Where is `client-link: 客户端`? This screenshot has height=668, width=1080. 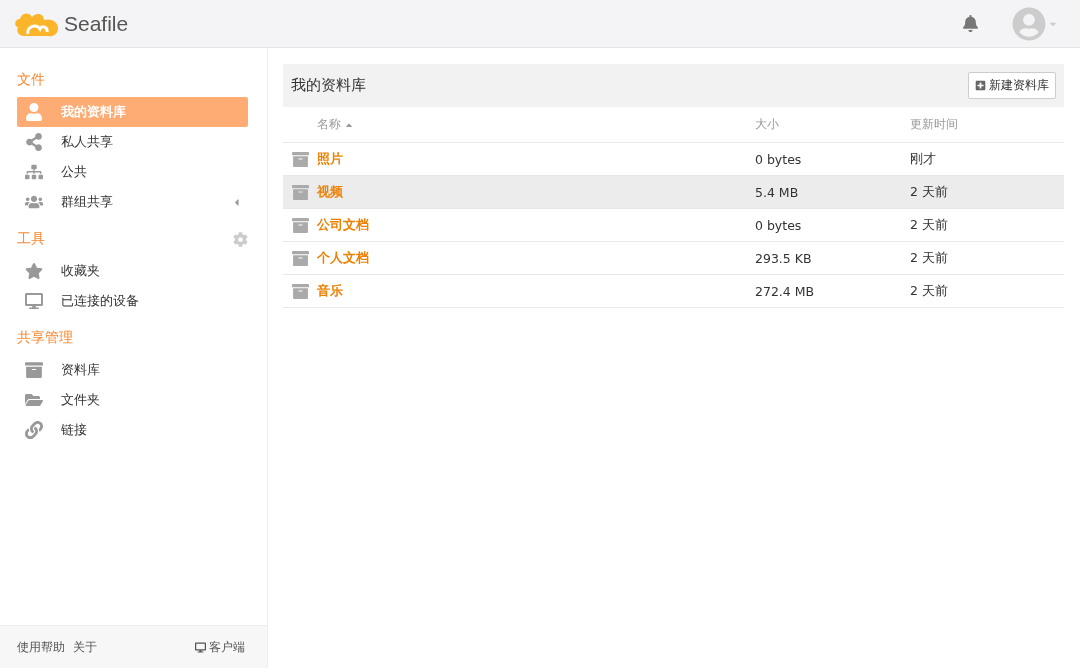
client-link: 客户端 is located at coordinates (220, 647).